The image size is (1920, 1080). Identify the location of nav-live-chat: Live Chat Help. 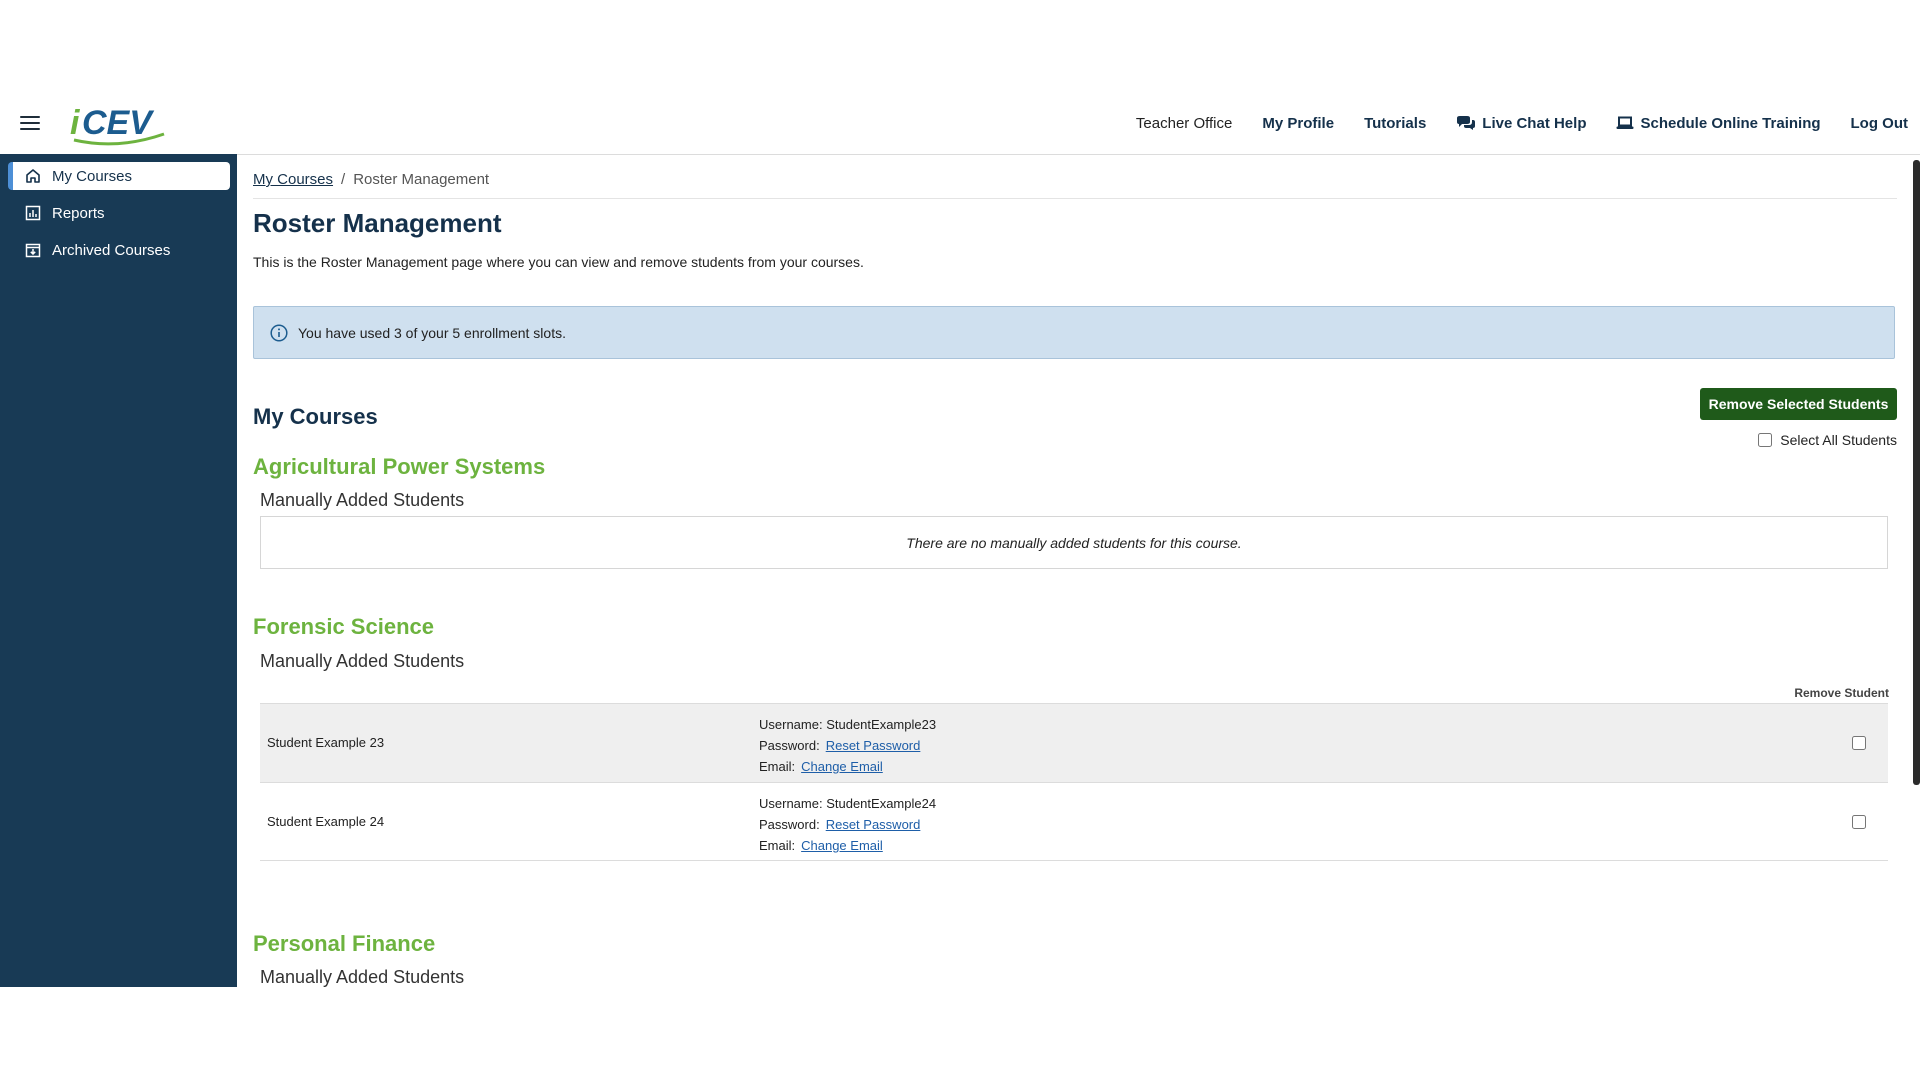
(1521, 123).